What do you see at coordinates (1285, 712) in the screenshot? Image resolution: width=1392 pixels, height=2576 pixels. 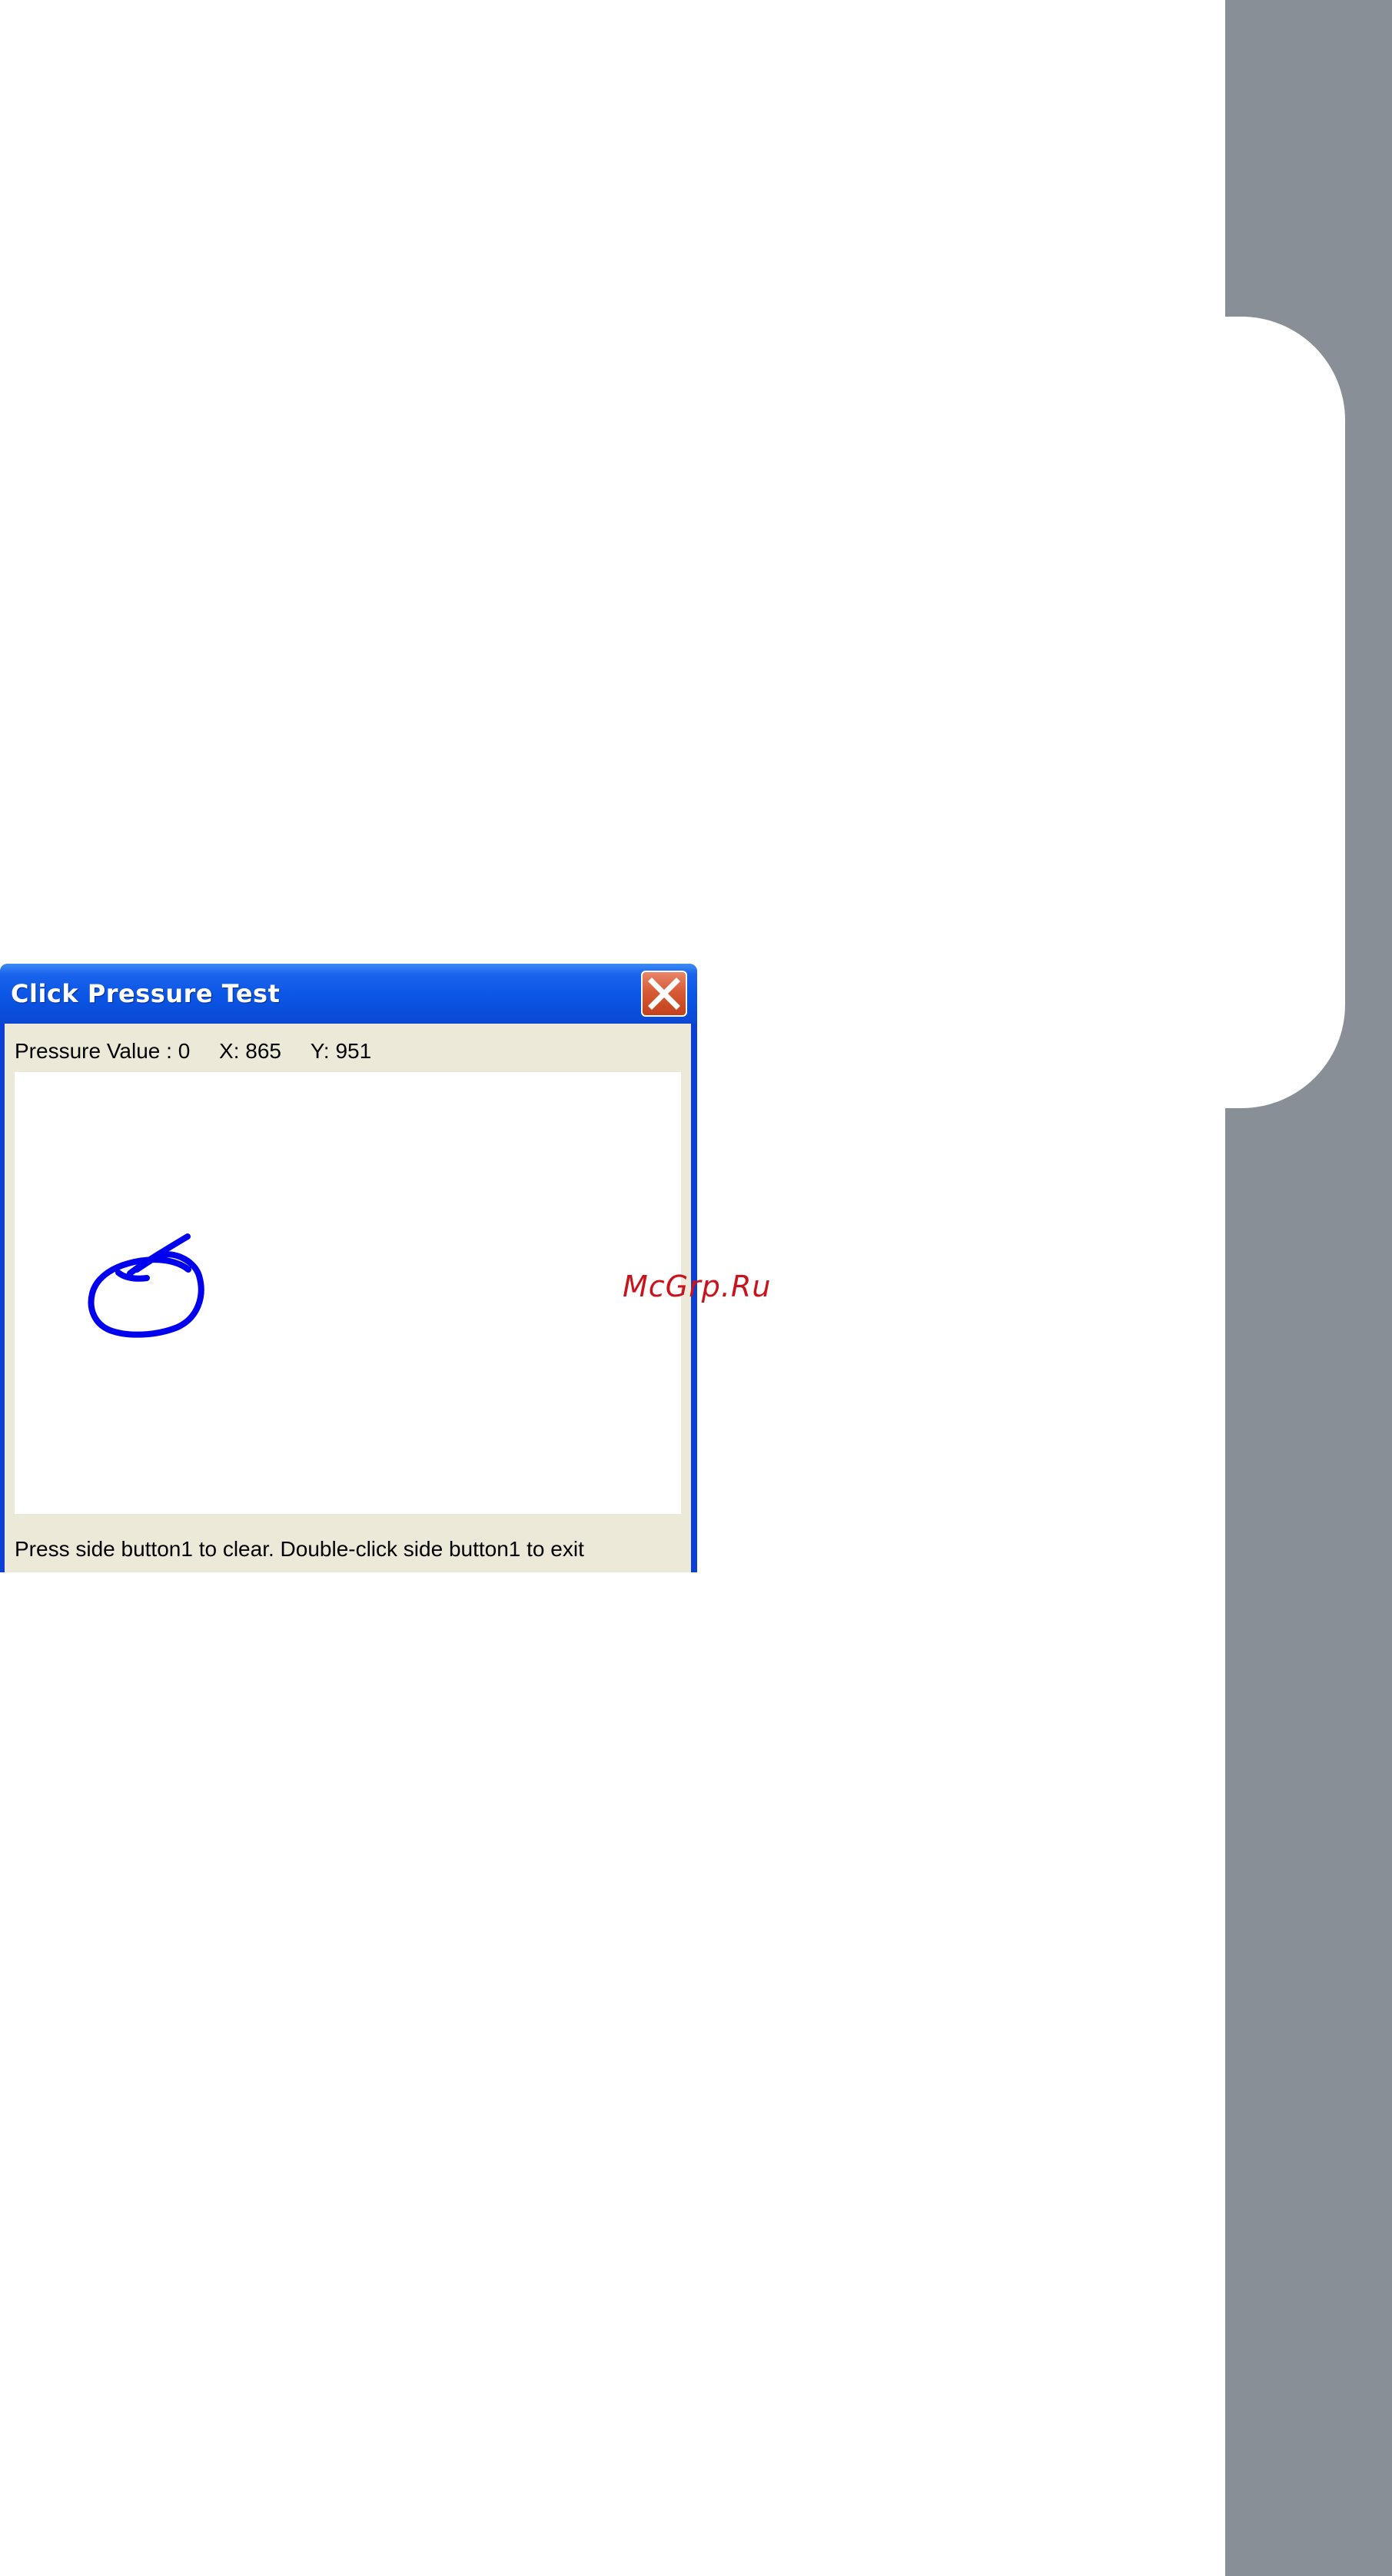 I see `side-notch` at bounding box center [1285, 712].